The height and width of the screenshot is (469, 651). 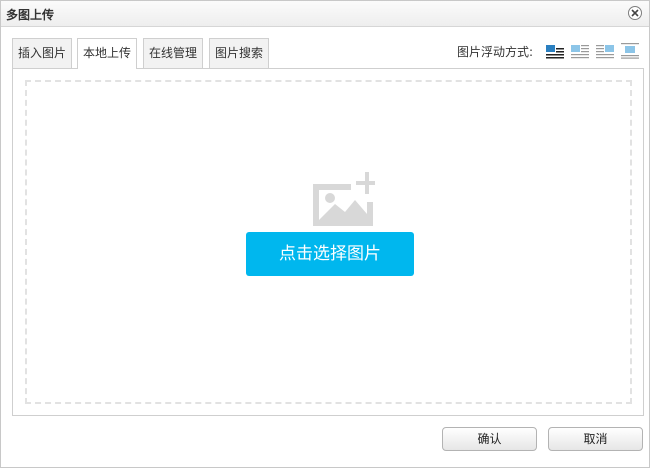 What do you see at coordinates (173, 53) in the screenshot?
I see `tab-online-manage: 在线管理` at bounding box center [173, 53].